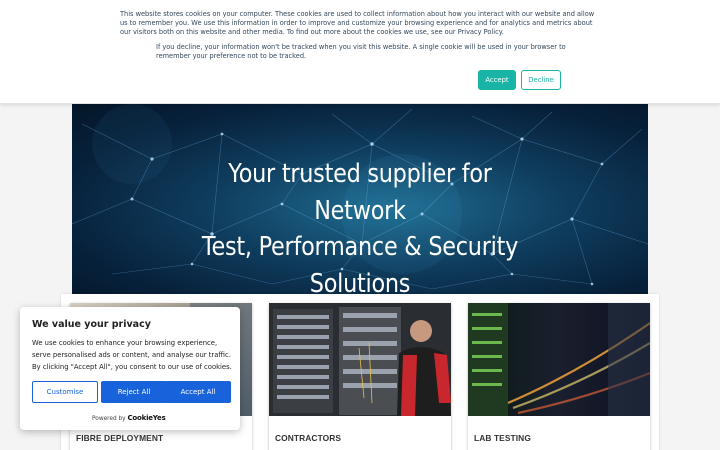 The image size is (720, 450). What do you see at coordinates (308, 438) in the screenshot?
I see `card-title: CONTRACTORS` at bounding box center [308, 438].